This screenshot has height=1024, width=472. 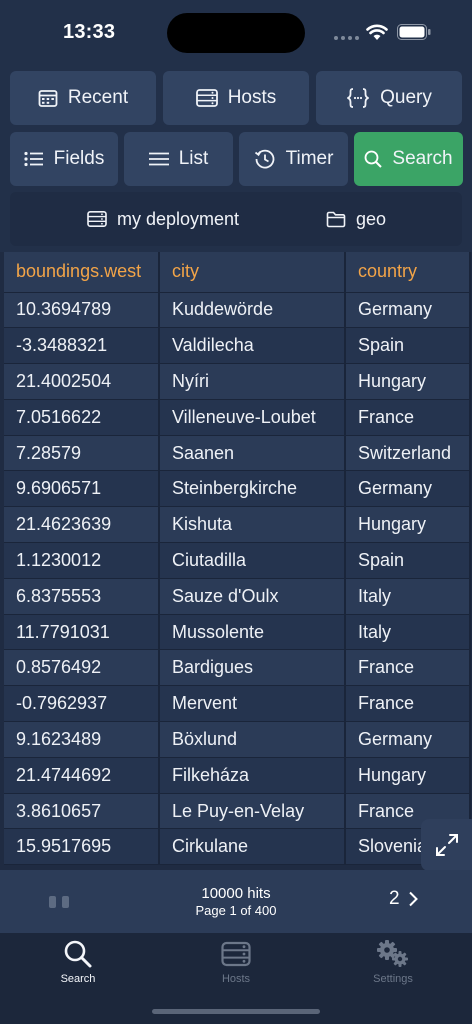 I want to click on table-cell: 1.1230012, so click(x=82, y=560).